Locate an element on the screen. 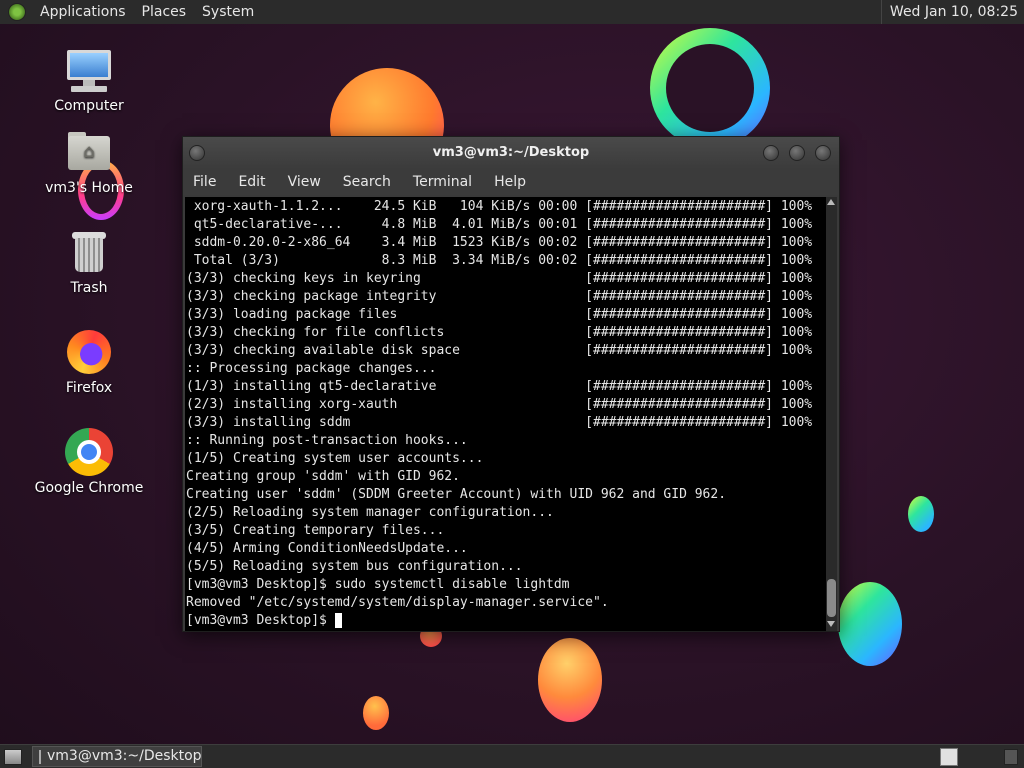  computer-icon is located at coordinates (89, 70).